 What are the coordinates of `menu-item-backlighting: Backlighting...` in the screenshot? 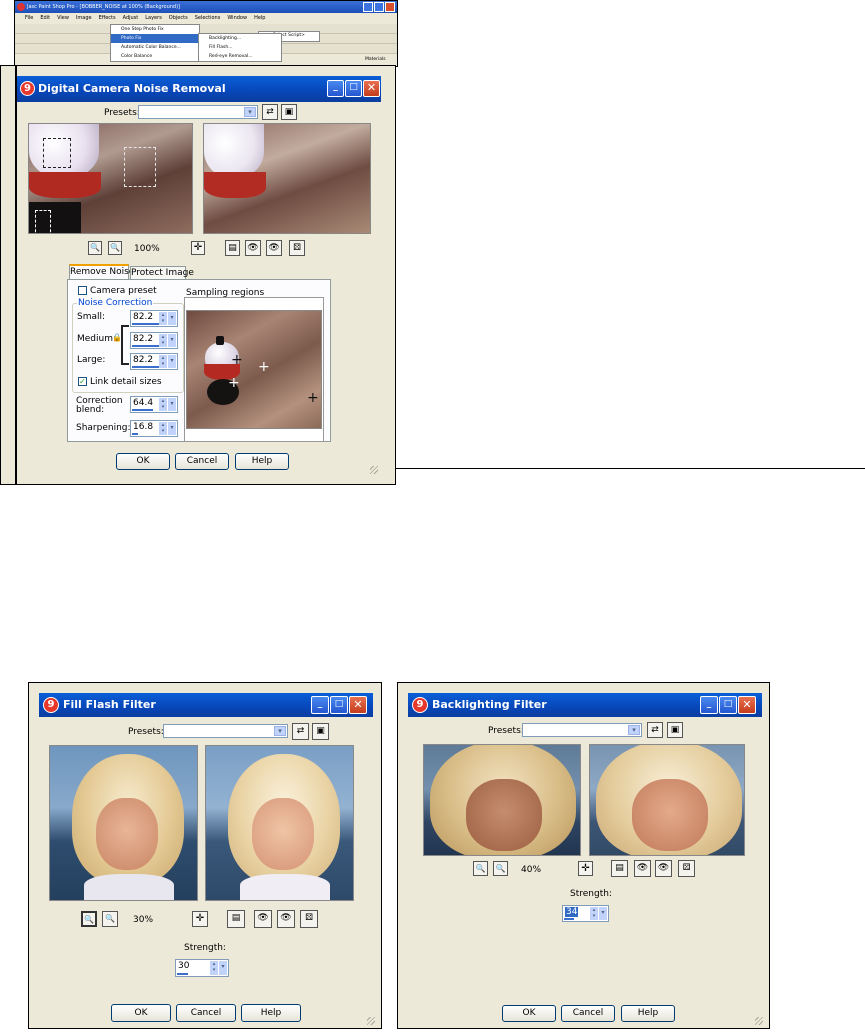 It's located at (240, 38).